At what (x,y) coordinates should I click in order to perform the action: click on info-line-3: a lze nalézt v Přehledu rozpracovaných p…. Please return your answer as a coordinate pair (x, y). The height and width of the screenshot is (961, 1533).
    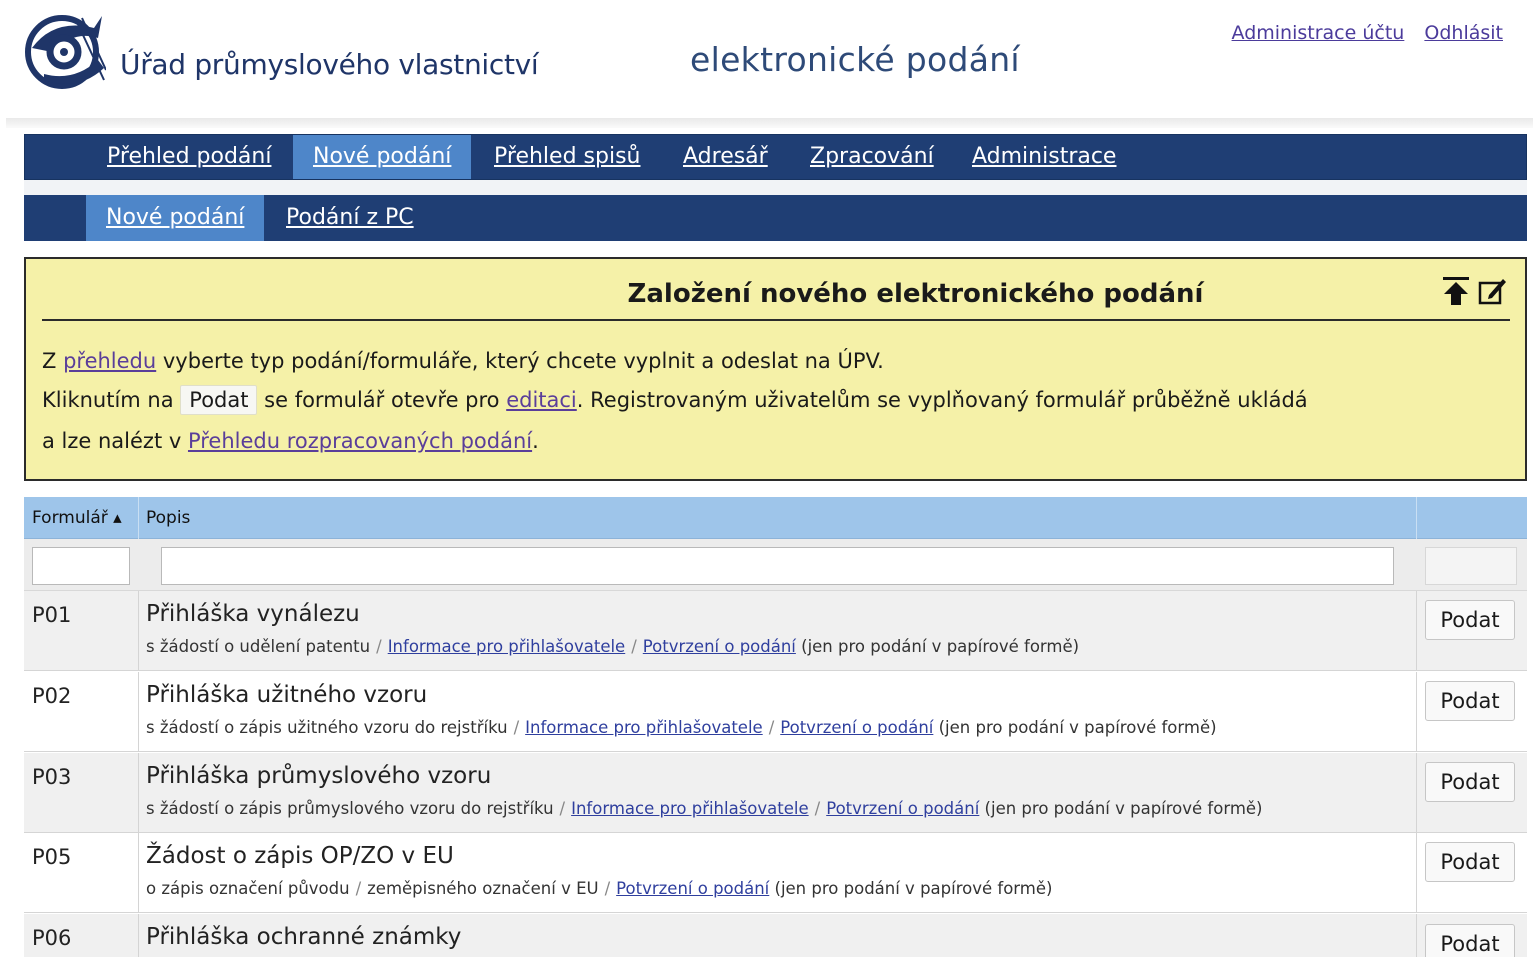
    Looking at the image, I should click on (290, 441).